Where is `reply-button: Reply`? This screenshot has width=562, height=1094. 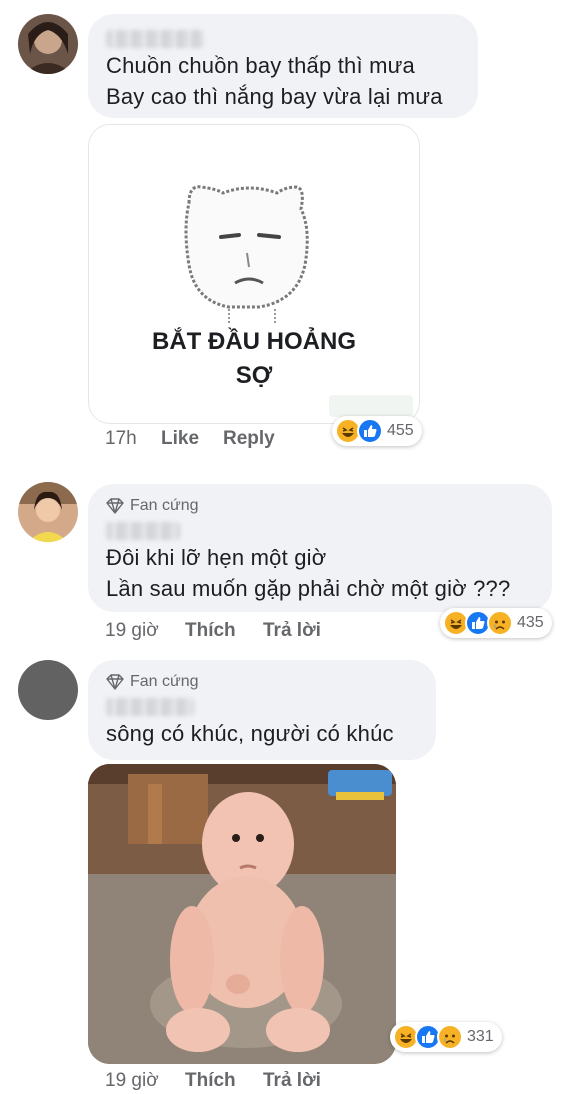 reply-button: Reply is located at coordinates (249, 439).